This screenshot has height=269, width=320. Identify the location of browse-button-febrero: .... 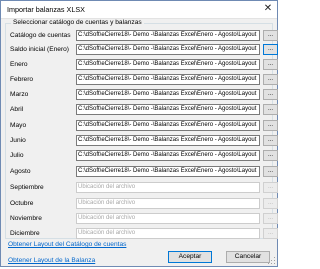
(270, 79).